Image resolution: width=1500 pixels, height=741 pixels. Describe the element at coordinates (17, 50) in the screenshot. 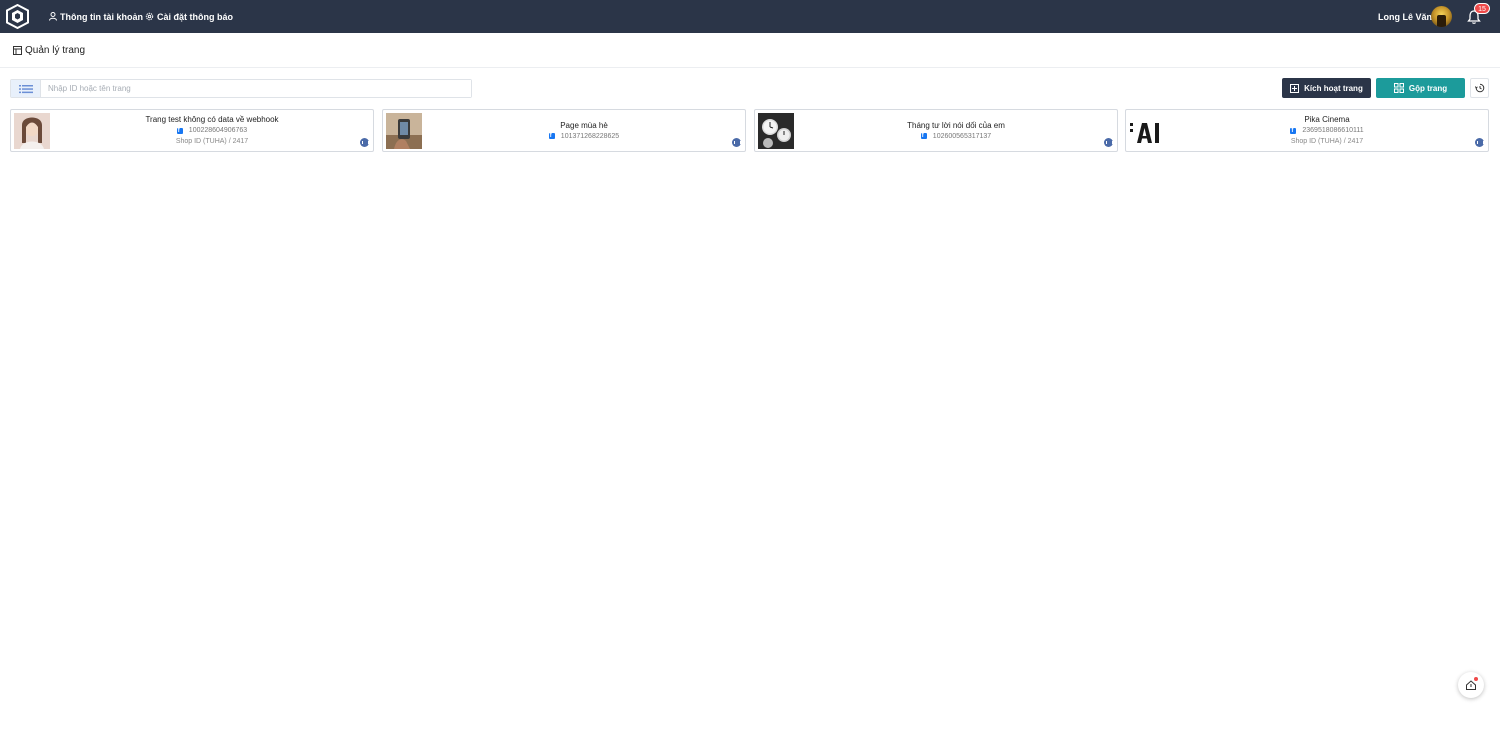

I see `page-manage-icon` at that location.